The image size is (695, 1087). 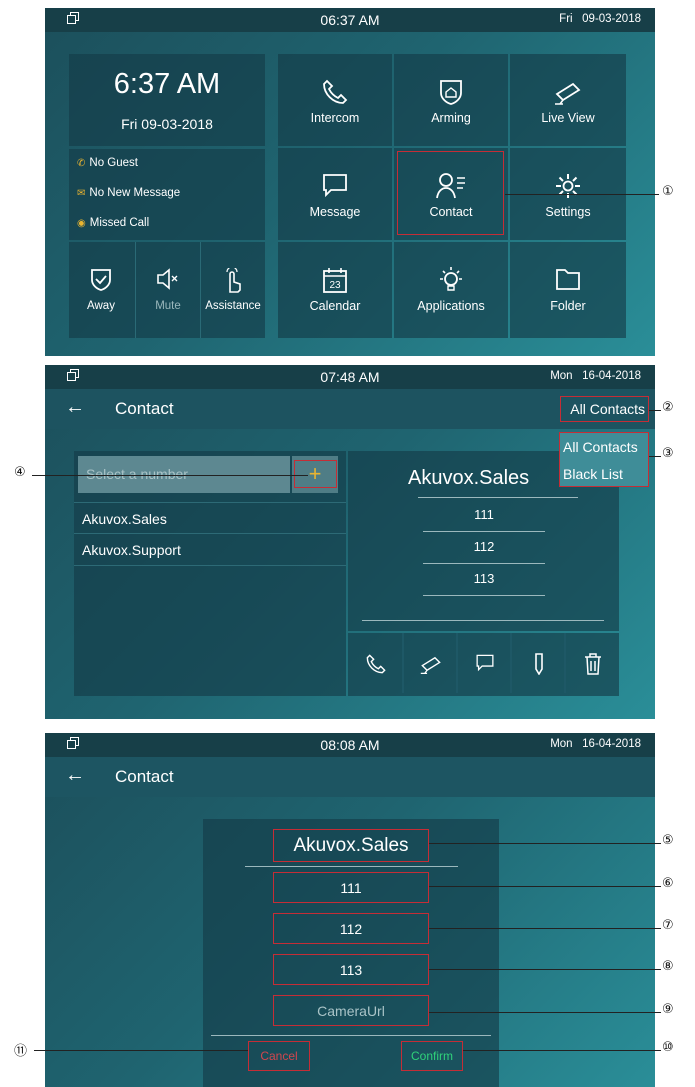 I want to click on envelope-icon: ✉, so click(x=81, y=193).